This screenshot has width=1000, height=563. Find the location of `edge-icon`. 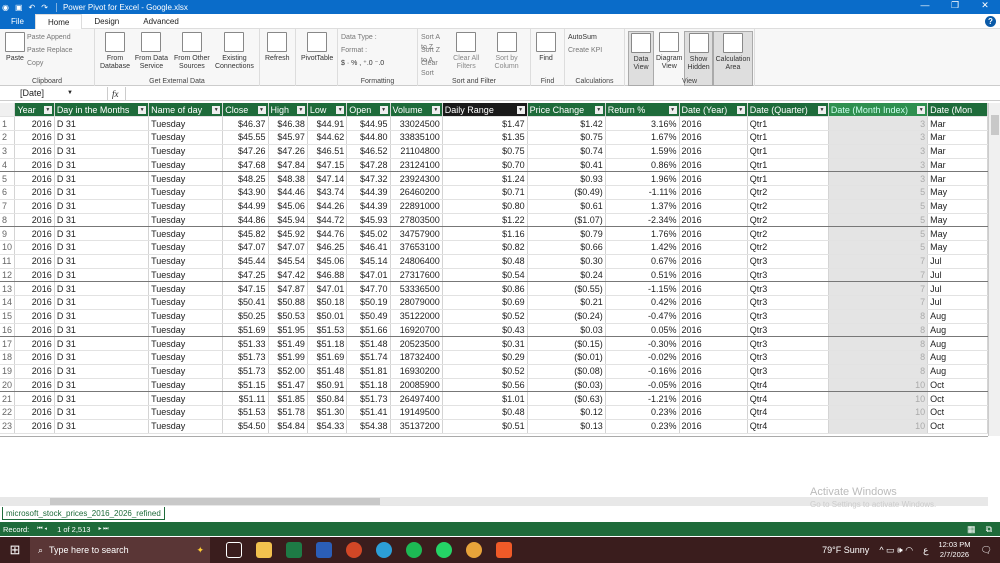

edge-icon is located at coordinates (384, 550).